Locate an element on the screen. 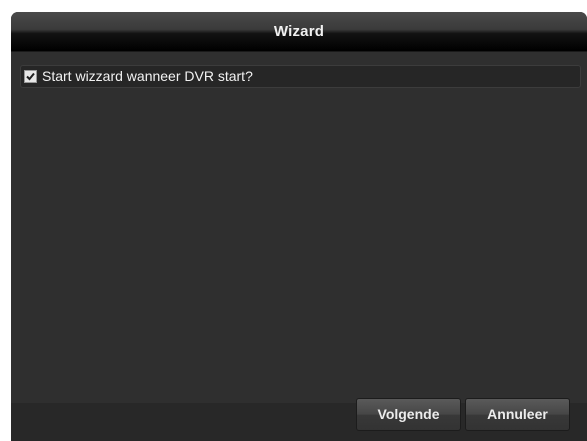 This screenshot has height=441, width=587. dialog-titlebar: Wizard is located at coordinates (299, 32).